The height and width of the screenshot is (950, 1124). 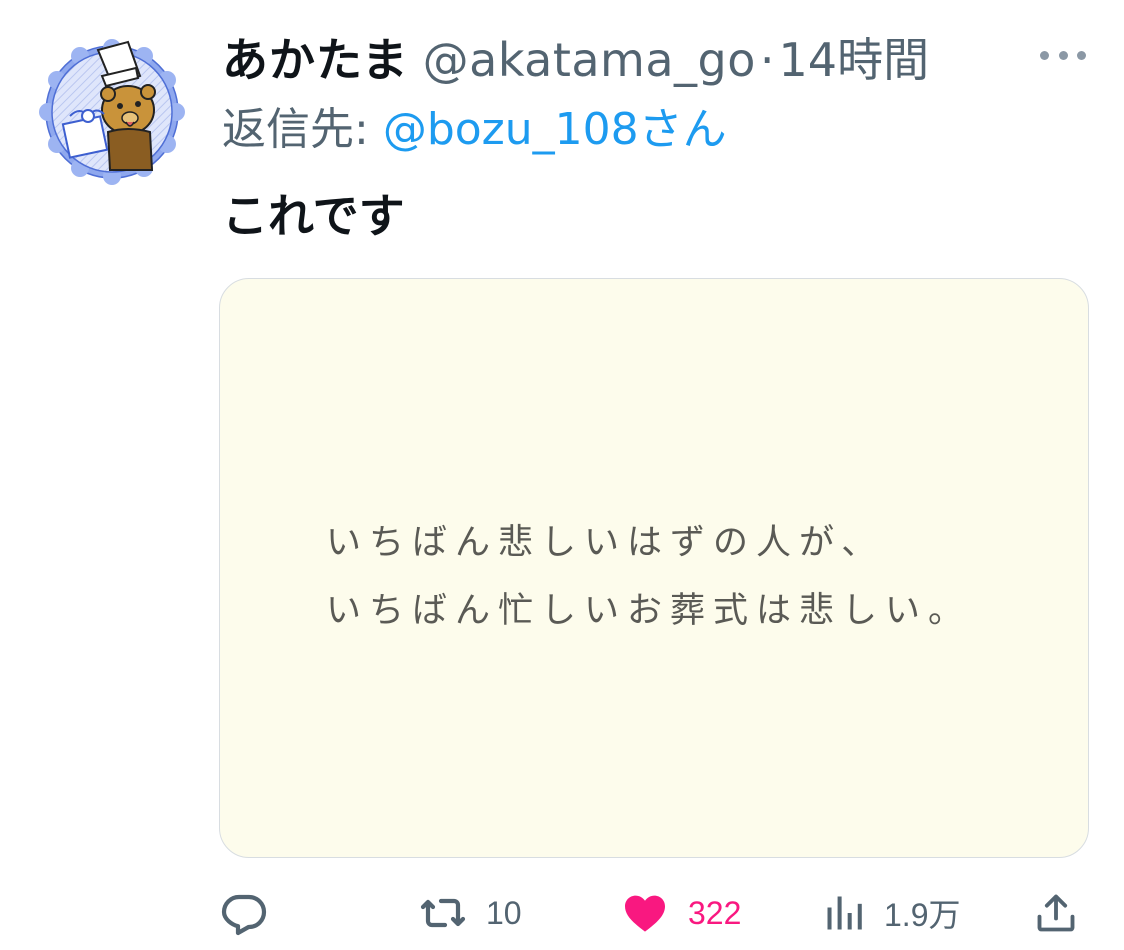 What do you see at coordinates (470, 913) in the screenshot?
I see `retweet-button: 10` at bounding box center [470, 913].